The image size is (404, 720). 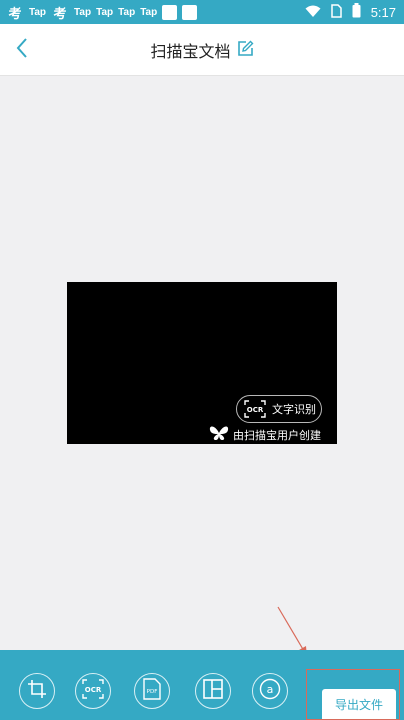 I want to click on status-bar: 考 Tap 考 Tap Tap Tap Tap 5:17, so click(x=202, y=12).